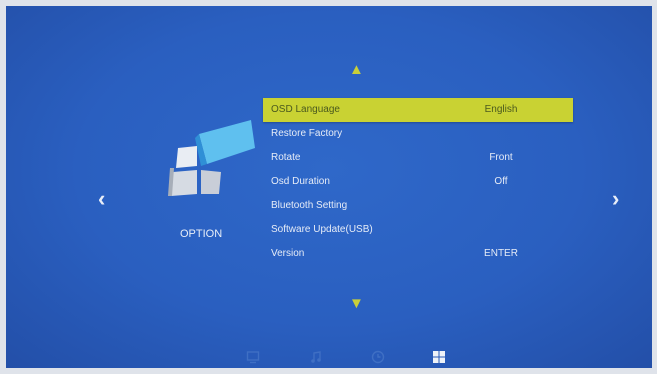 The image size is (657, 374). I want to click on clock-icon, so click(378, 357).